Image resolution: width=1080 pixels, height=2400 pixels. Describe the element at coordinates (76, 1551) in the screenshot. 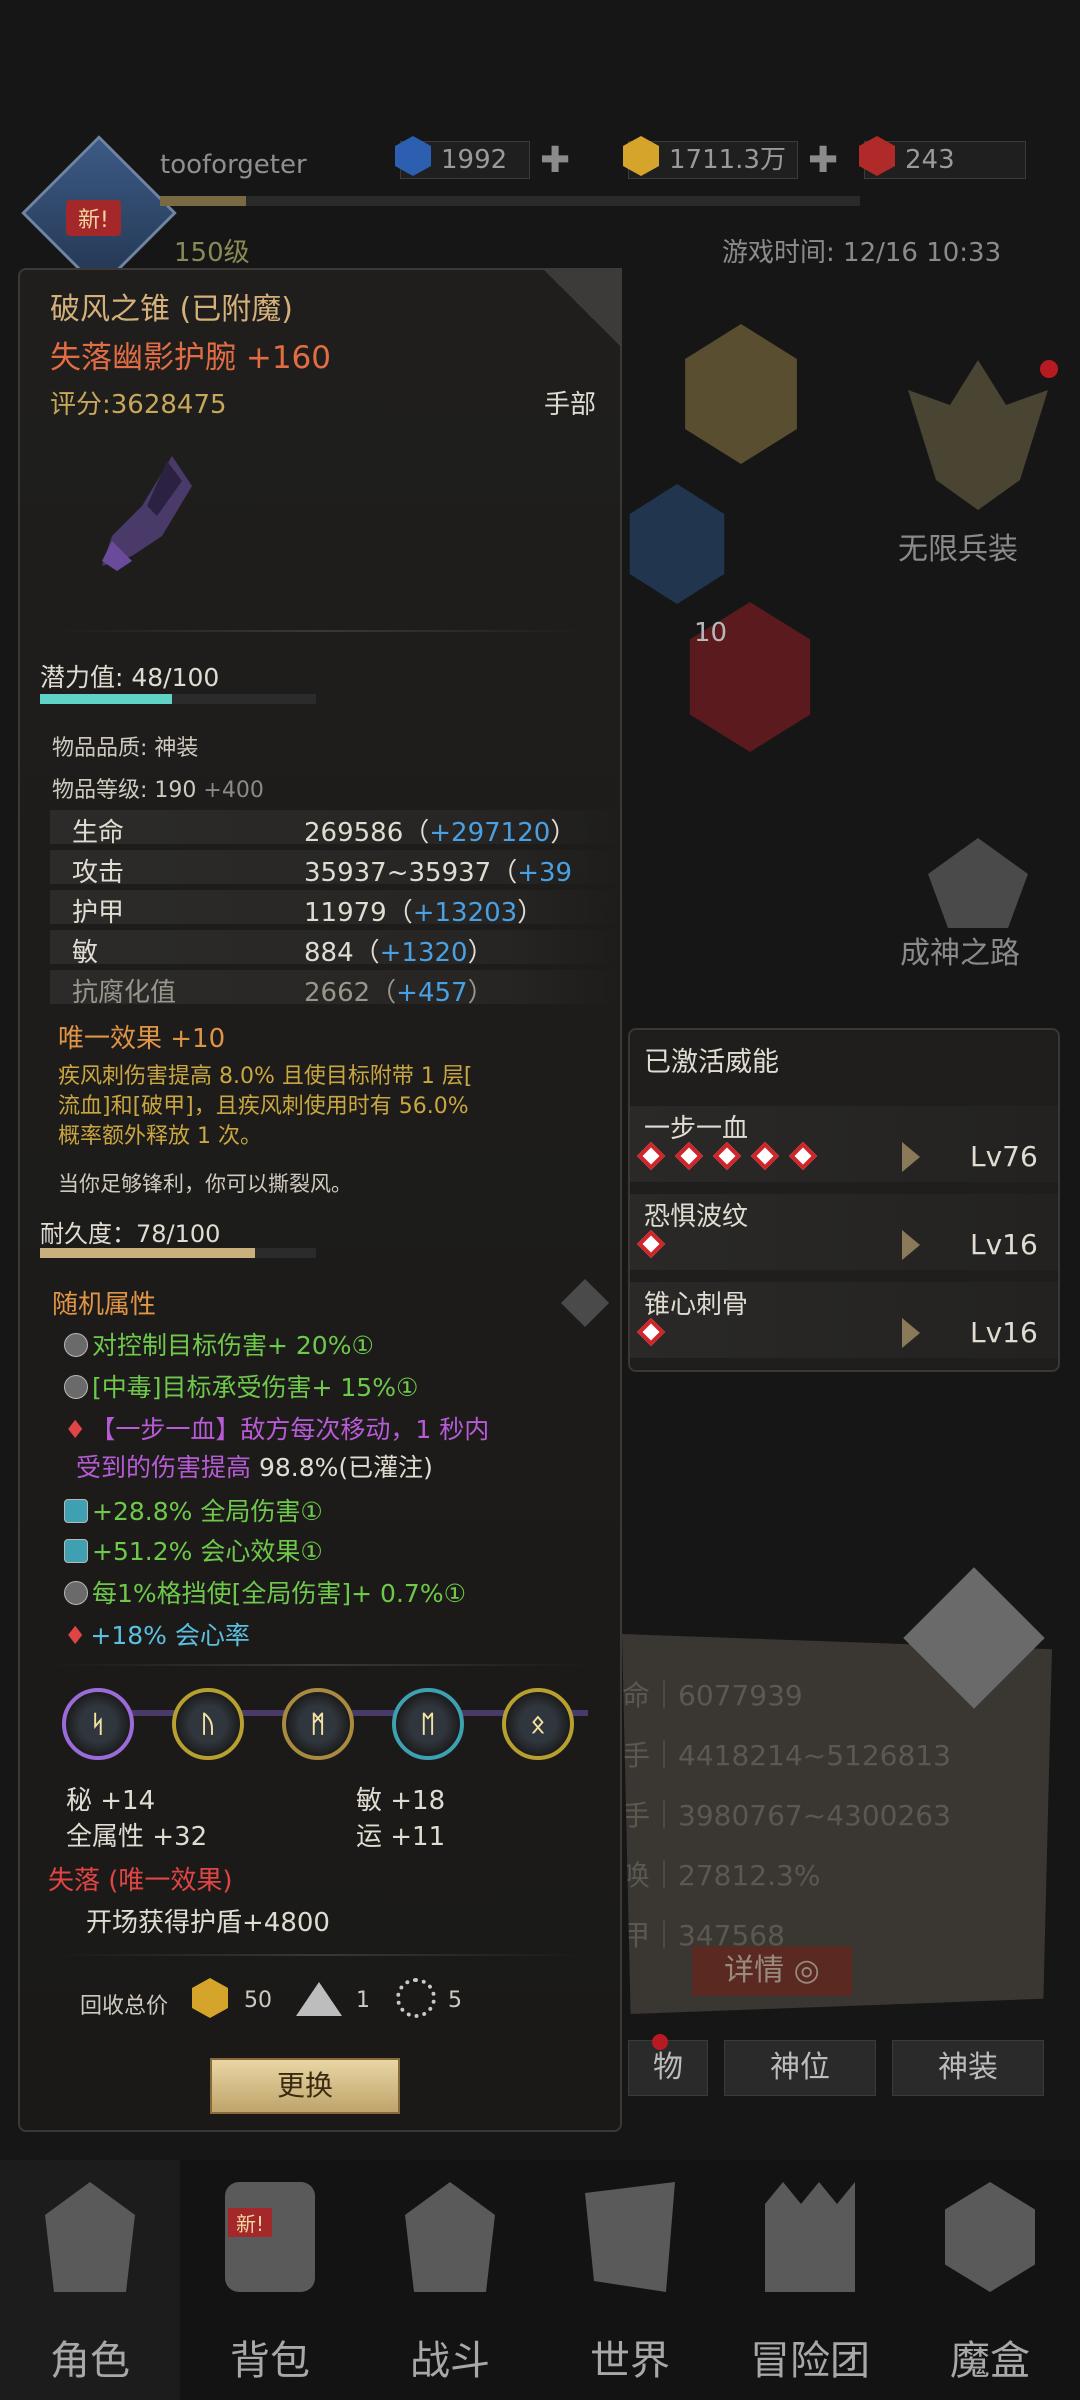

I see `hexagon-icon` at that location.